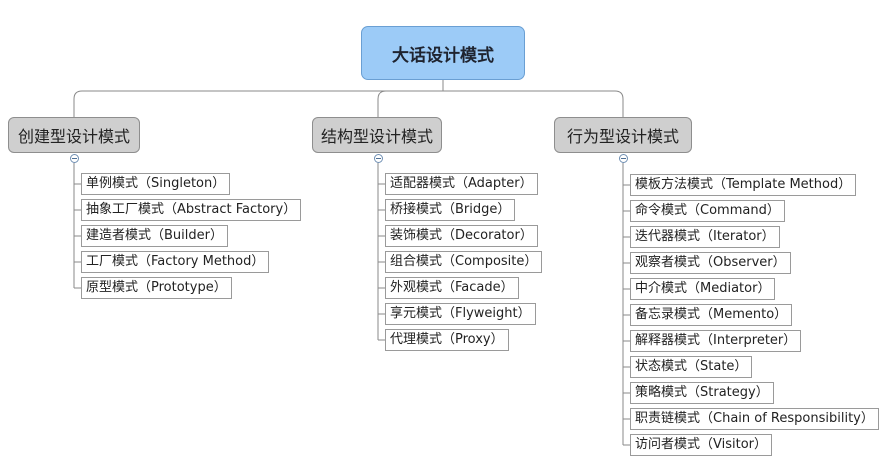 This screenshot has height=465, width=894. What do you see at coordinates (447, 340) in the screenshot?
I see `pattern-node: 代理模式（Proxy）` at bounding box center [447, 340].